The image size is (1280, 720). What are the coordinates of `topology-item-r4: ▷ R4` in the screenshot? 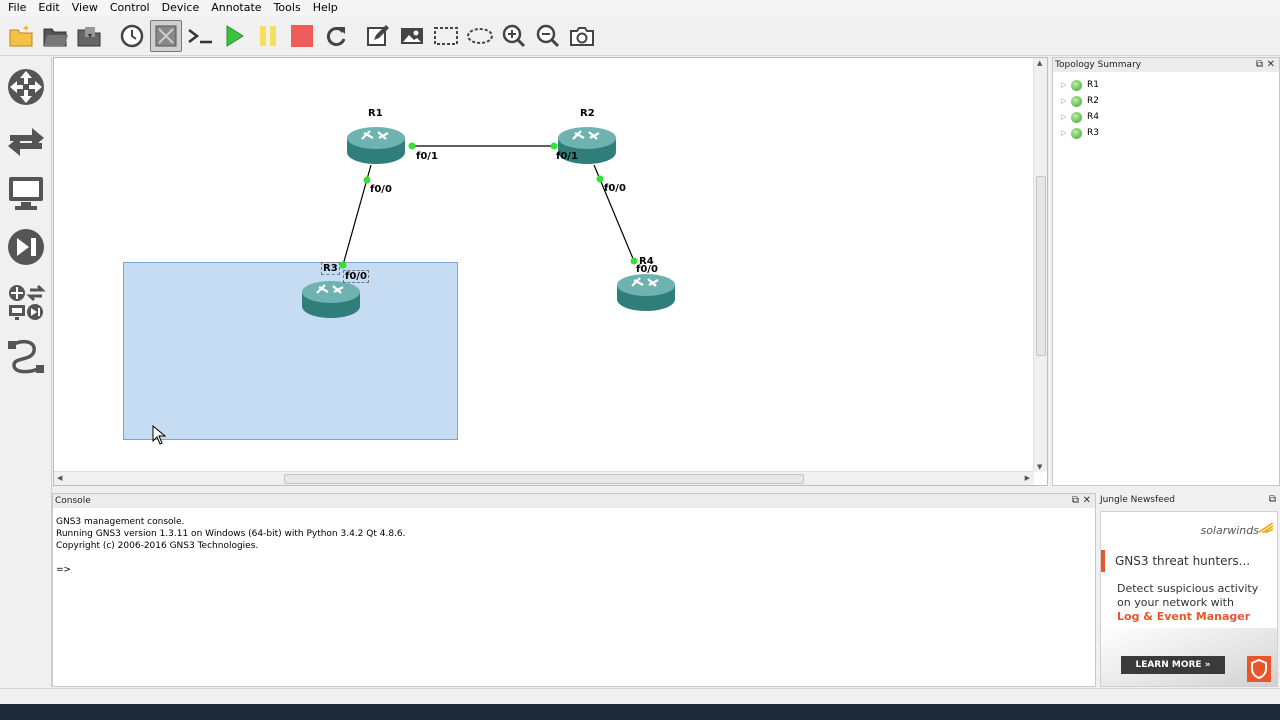 It's located at (1080, 117).